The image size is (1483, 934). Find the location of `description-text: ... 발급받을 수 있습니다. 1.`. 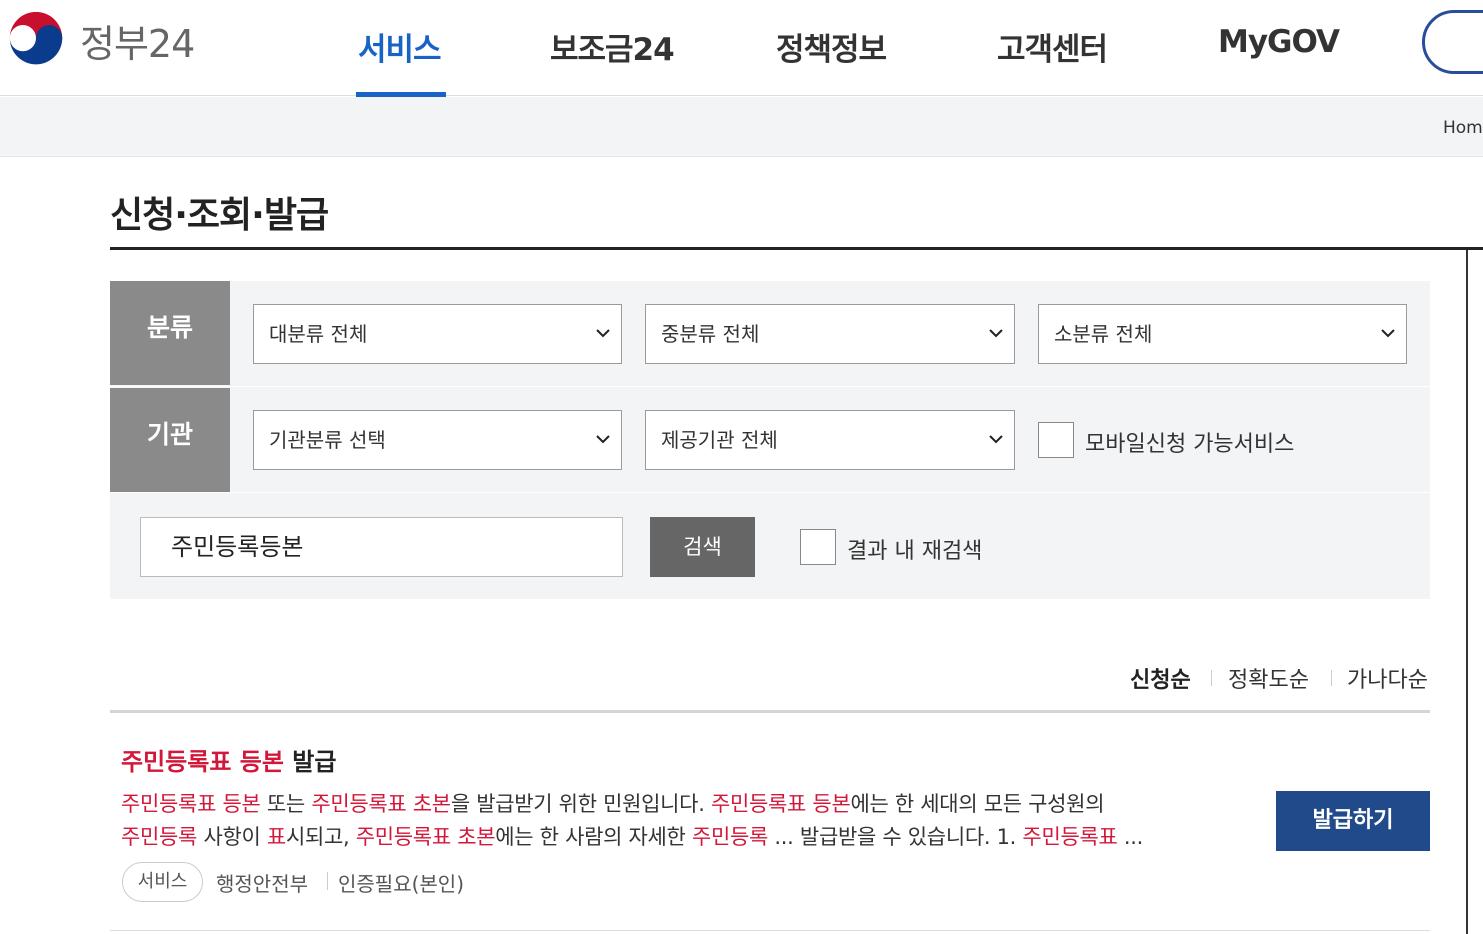

description-text: ... 발급받을 수 있습니다. 1. is located at coordinates (895, 837).